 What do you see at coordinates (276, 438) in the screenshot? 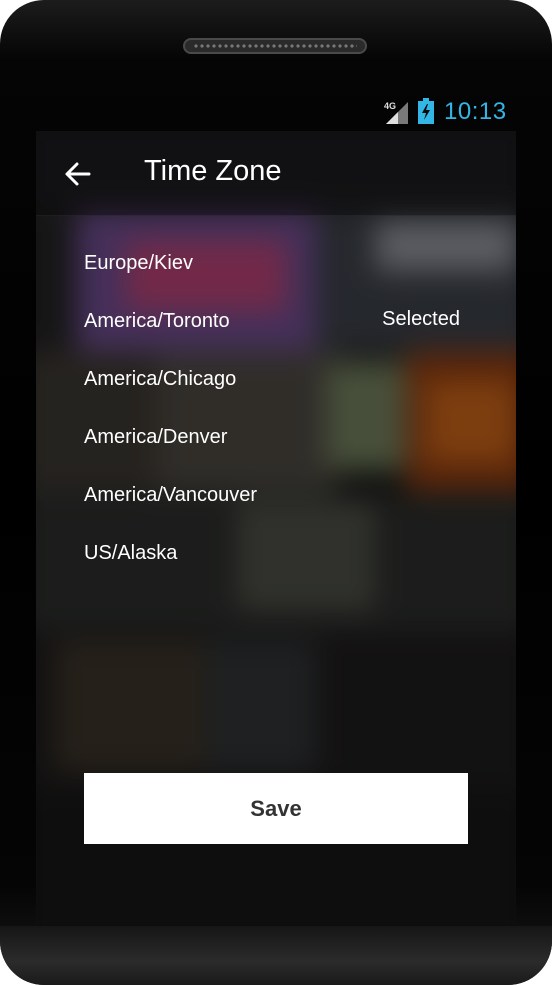
I see `time-zone-item-america-denver: America/Denver` at bounding box center [276, 438].